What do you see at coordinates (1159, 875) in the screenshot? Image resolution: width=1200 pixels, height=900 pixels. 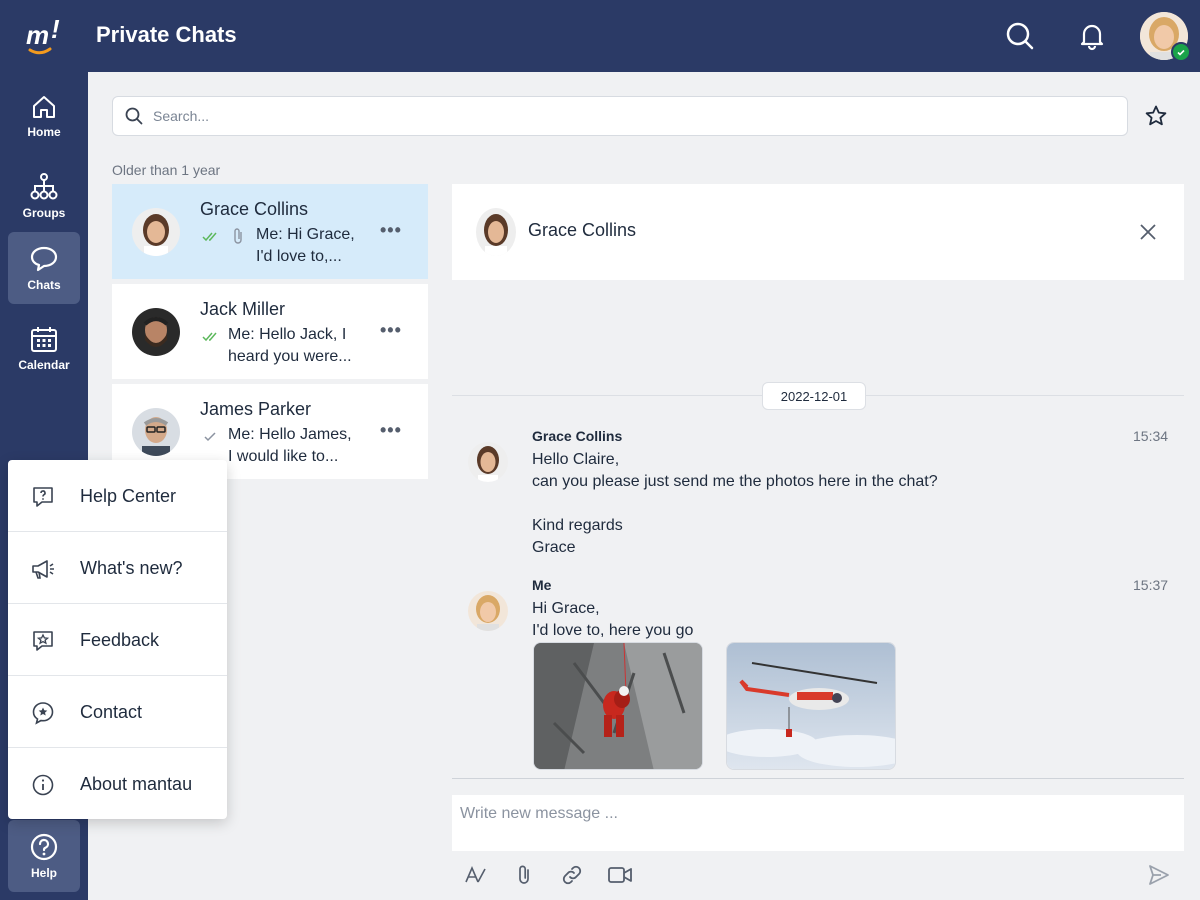 I see `send-icon` at bounding box center [1159, 875].